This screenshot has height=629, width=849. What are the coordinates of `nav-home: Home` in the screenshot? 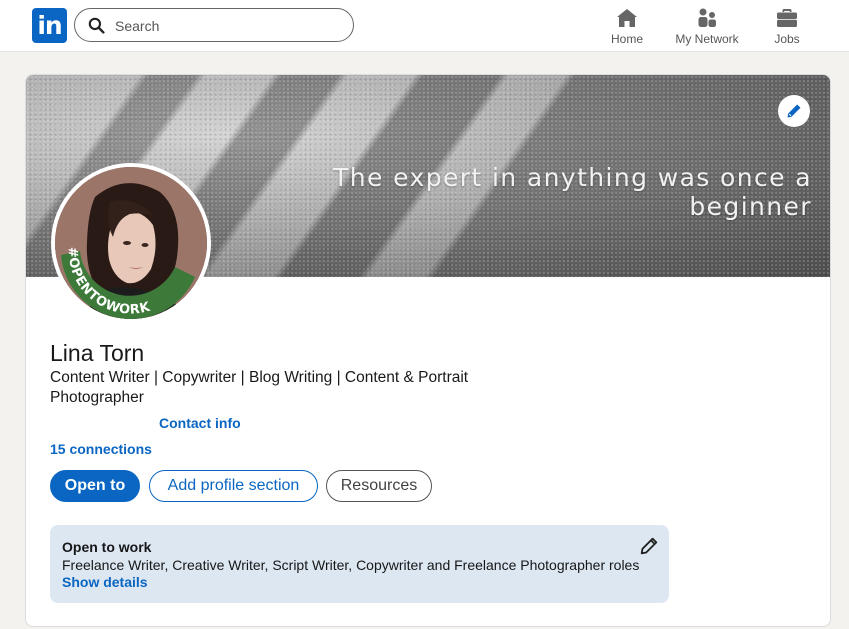 It's located at (627, 26).